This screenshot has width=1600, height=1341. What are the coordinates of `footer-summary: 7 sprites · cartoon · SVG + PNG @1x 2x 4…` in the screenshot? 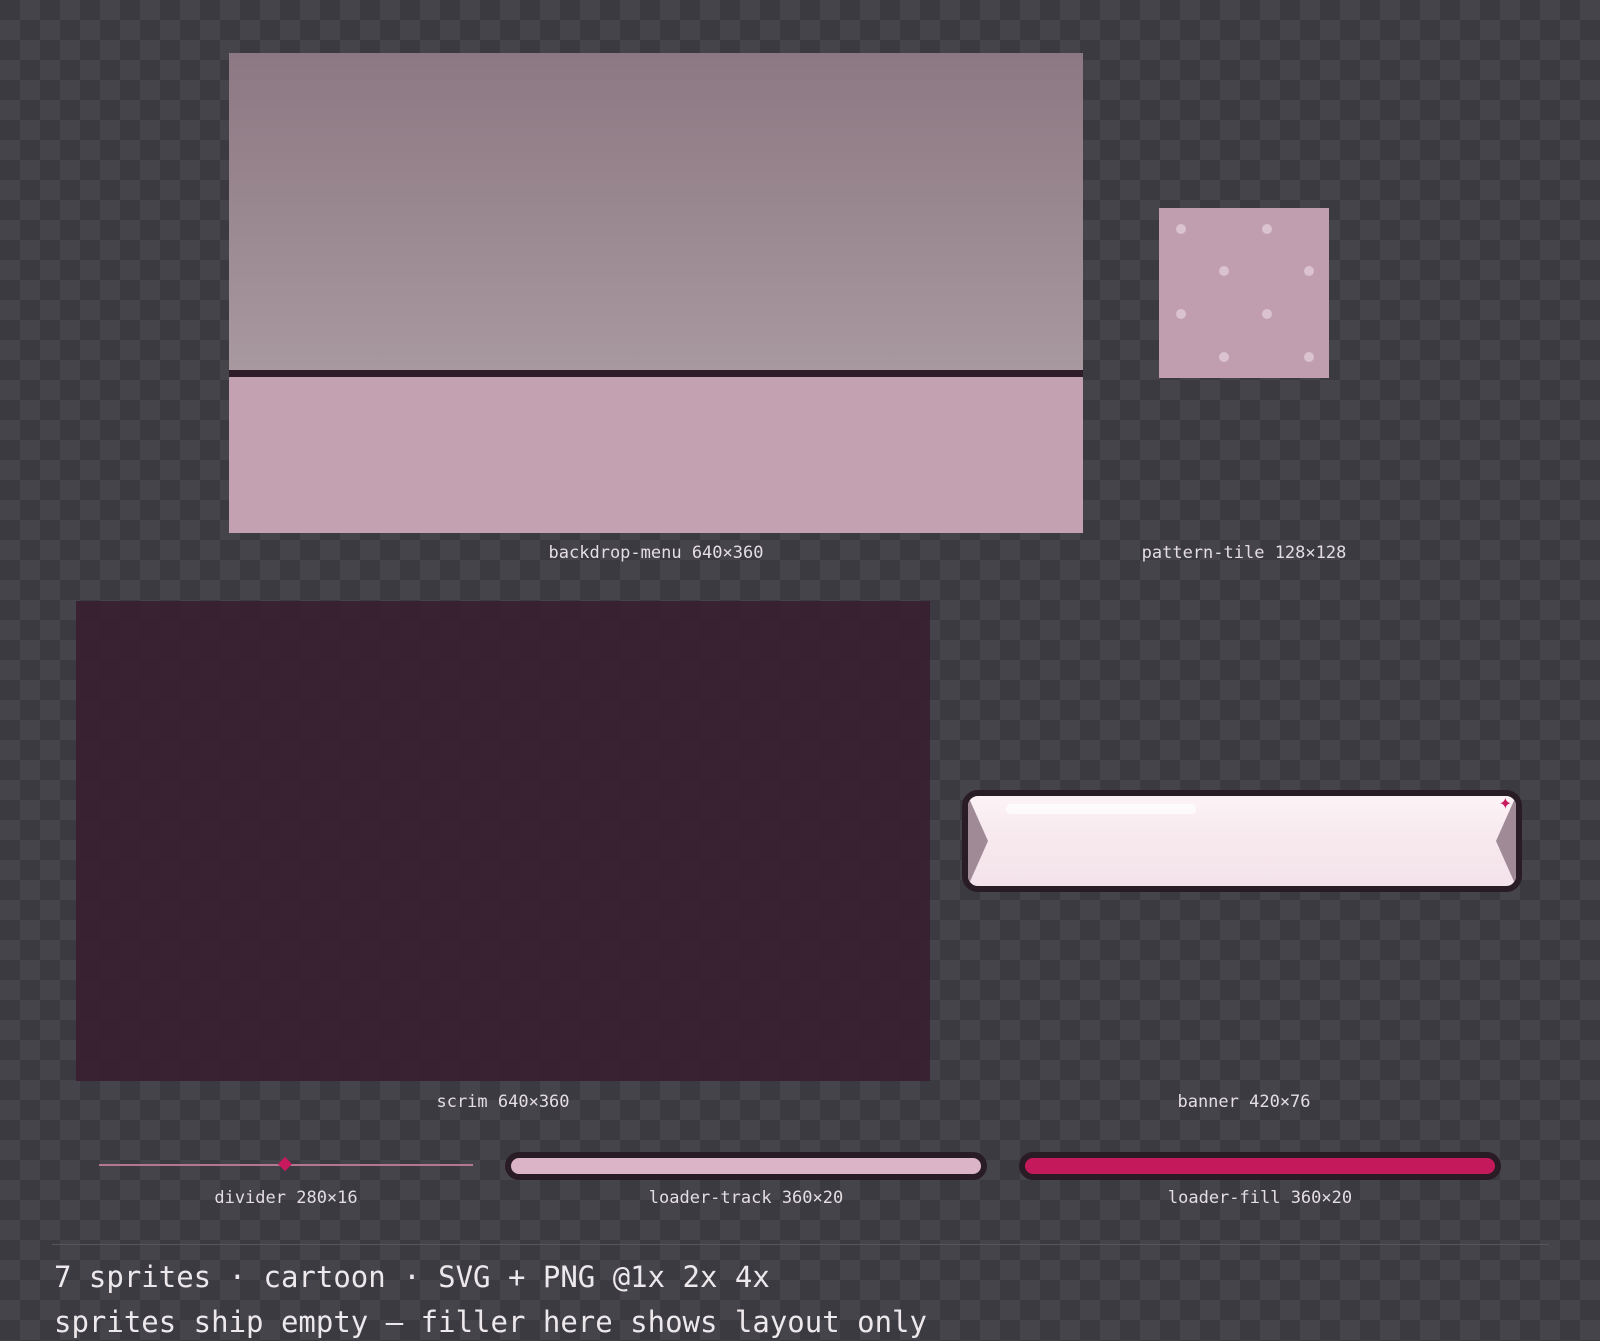 It's located at (412, 1277).